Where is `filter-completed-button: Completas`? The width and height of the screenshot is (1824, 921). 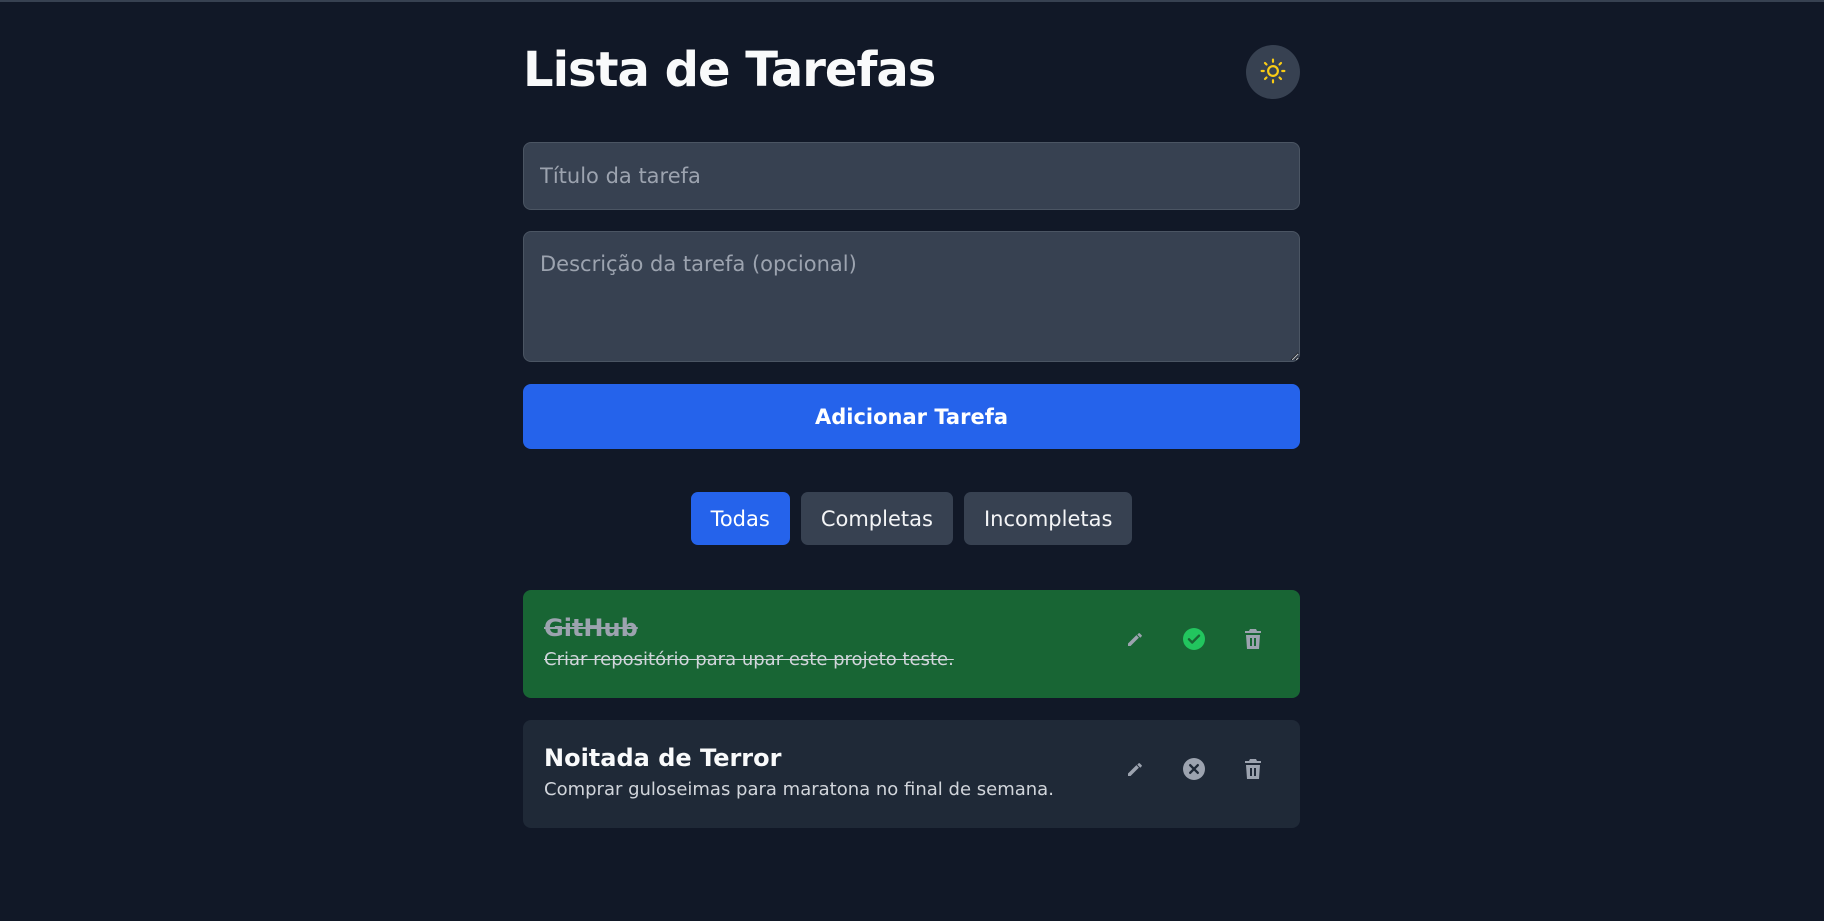 filter-completed-button: Completas is located at coordinates (876, 518).